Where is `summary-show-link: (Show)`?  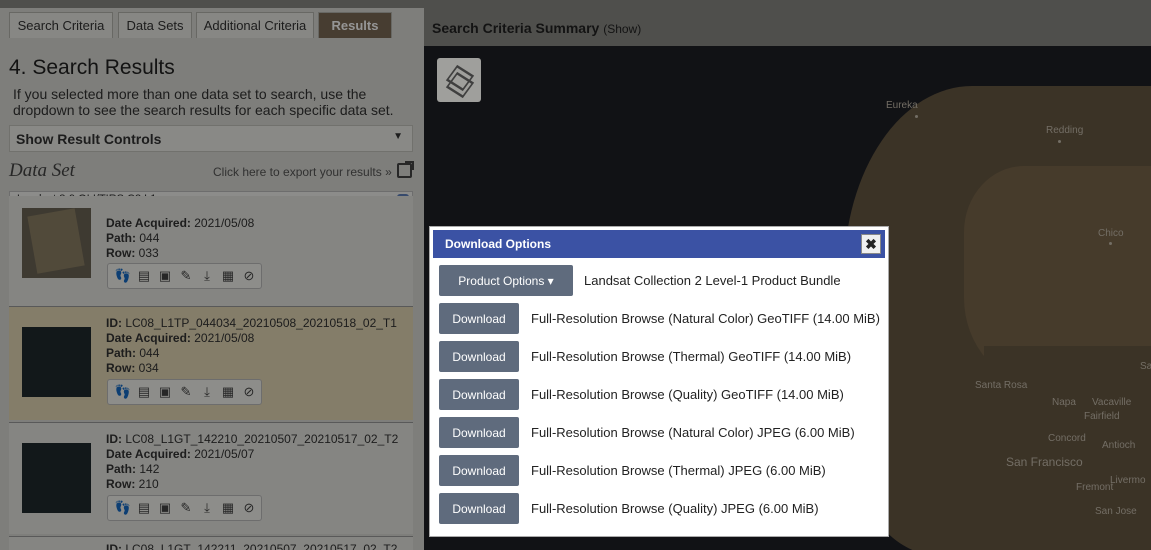
summary-show-link: (Show) is located at coordinates (622, 29).